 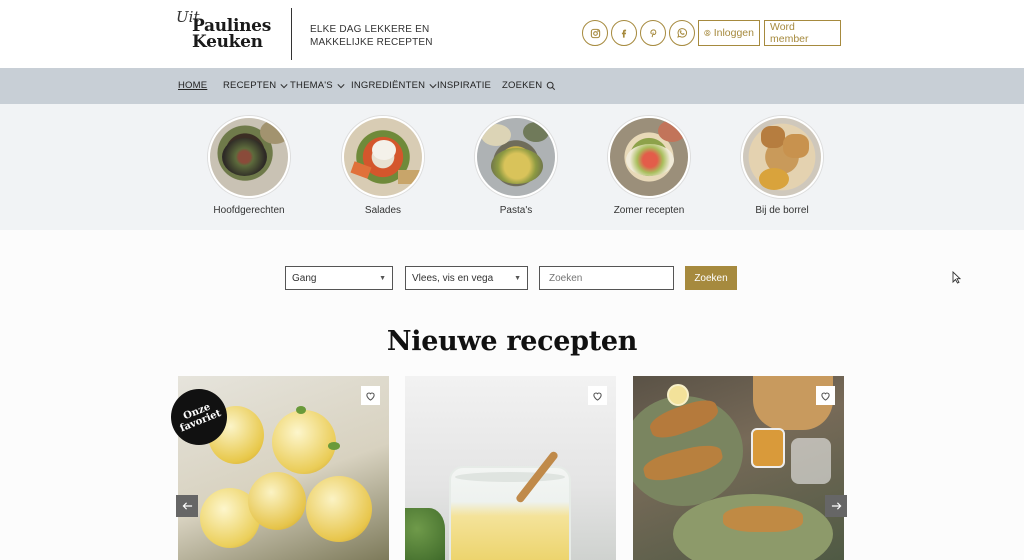 I want to click on section-title: Nieuwe recepten, so click(x=512, y=341).